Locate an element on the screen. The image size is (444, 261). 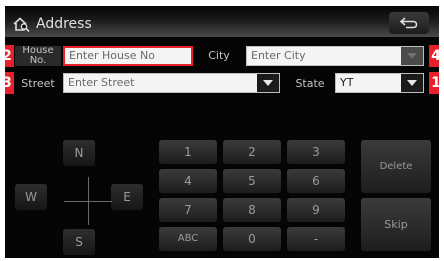
form-row-street-state: 3 Street Enter Street State YT 1 is located at coordinates (222, 83).